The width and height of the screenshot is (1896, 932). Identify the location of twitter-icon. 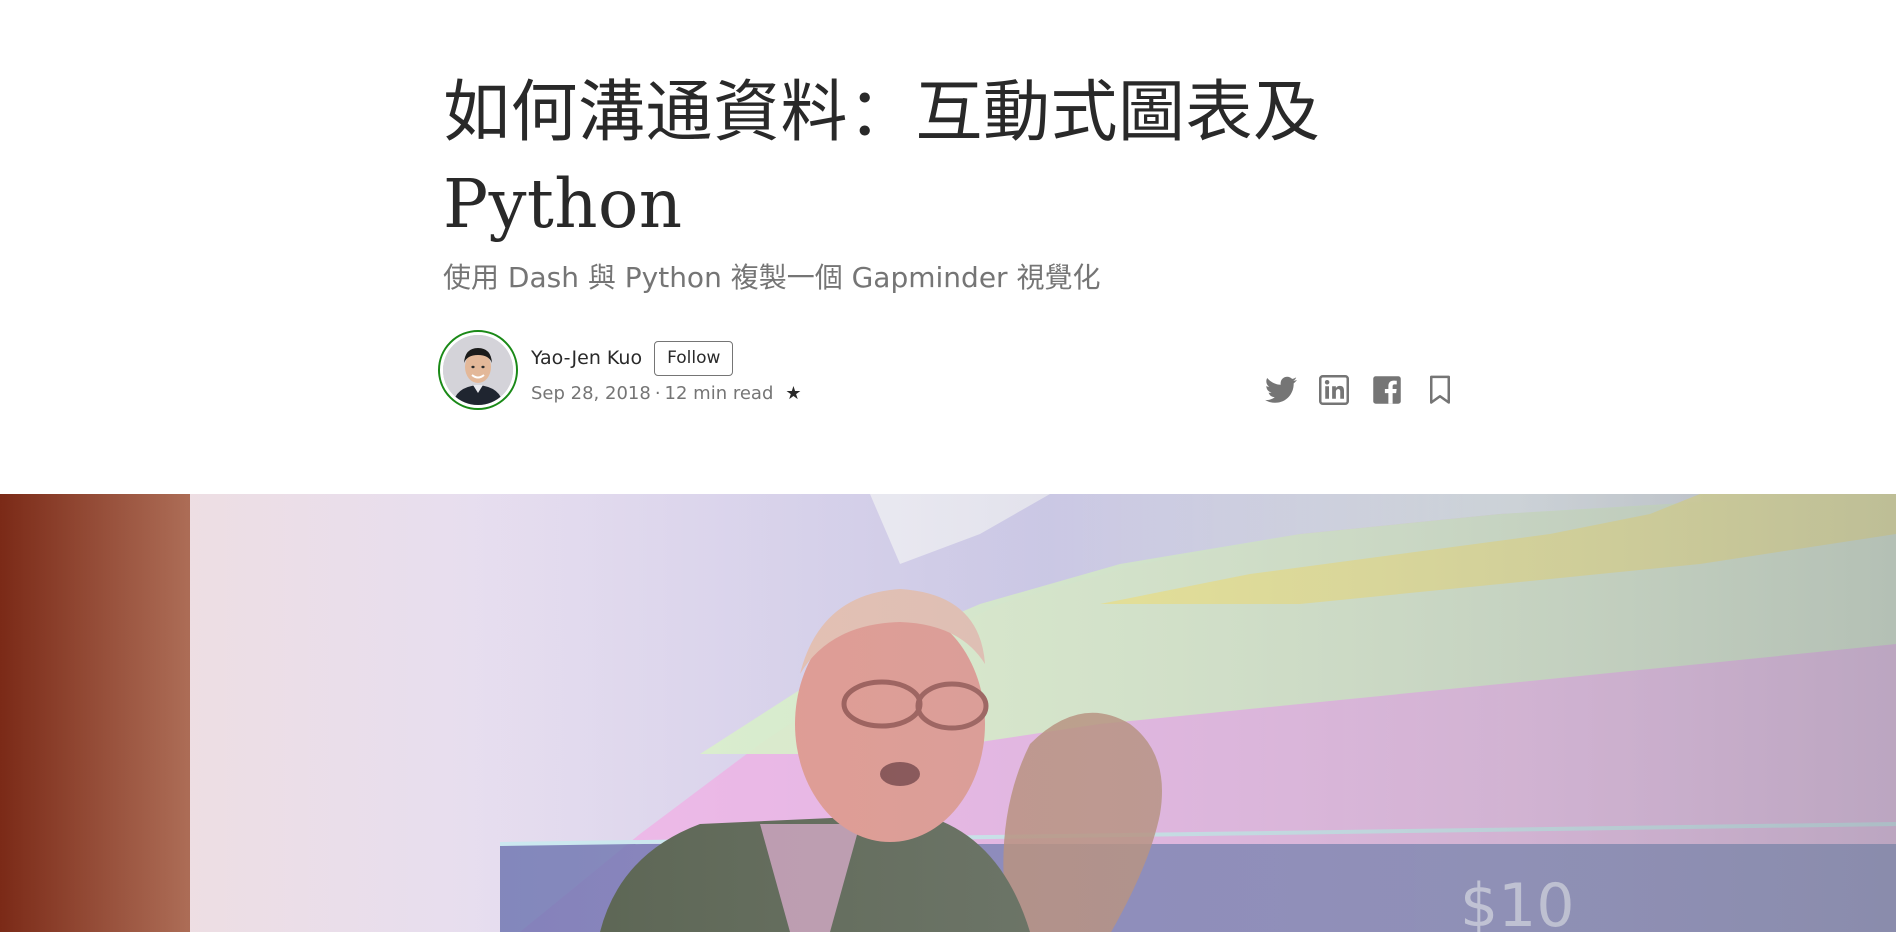
(1281, 390).